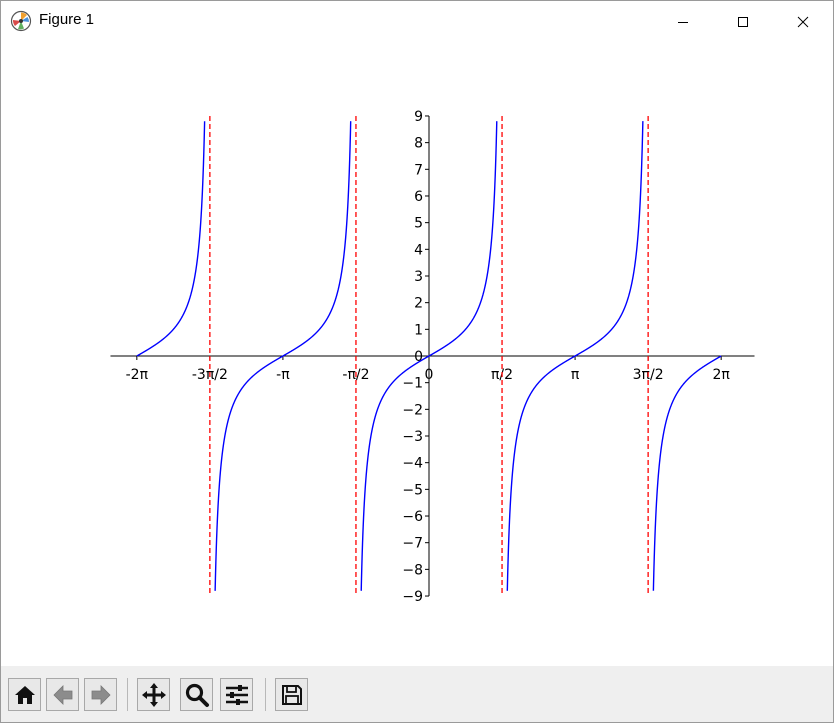  Describe the element at coordinates (21, 21) in the screenshot. I see `matplotlib-logo-icon` at that location.